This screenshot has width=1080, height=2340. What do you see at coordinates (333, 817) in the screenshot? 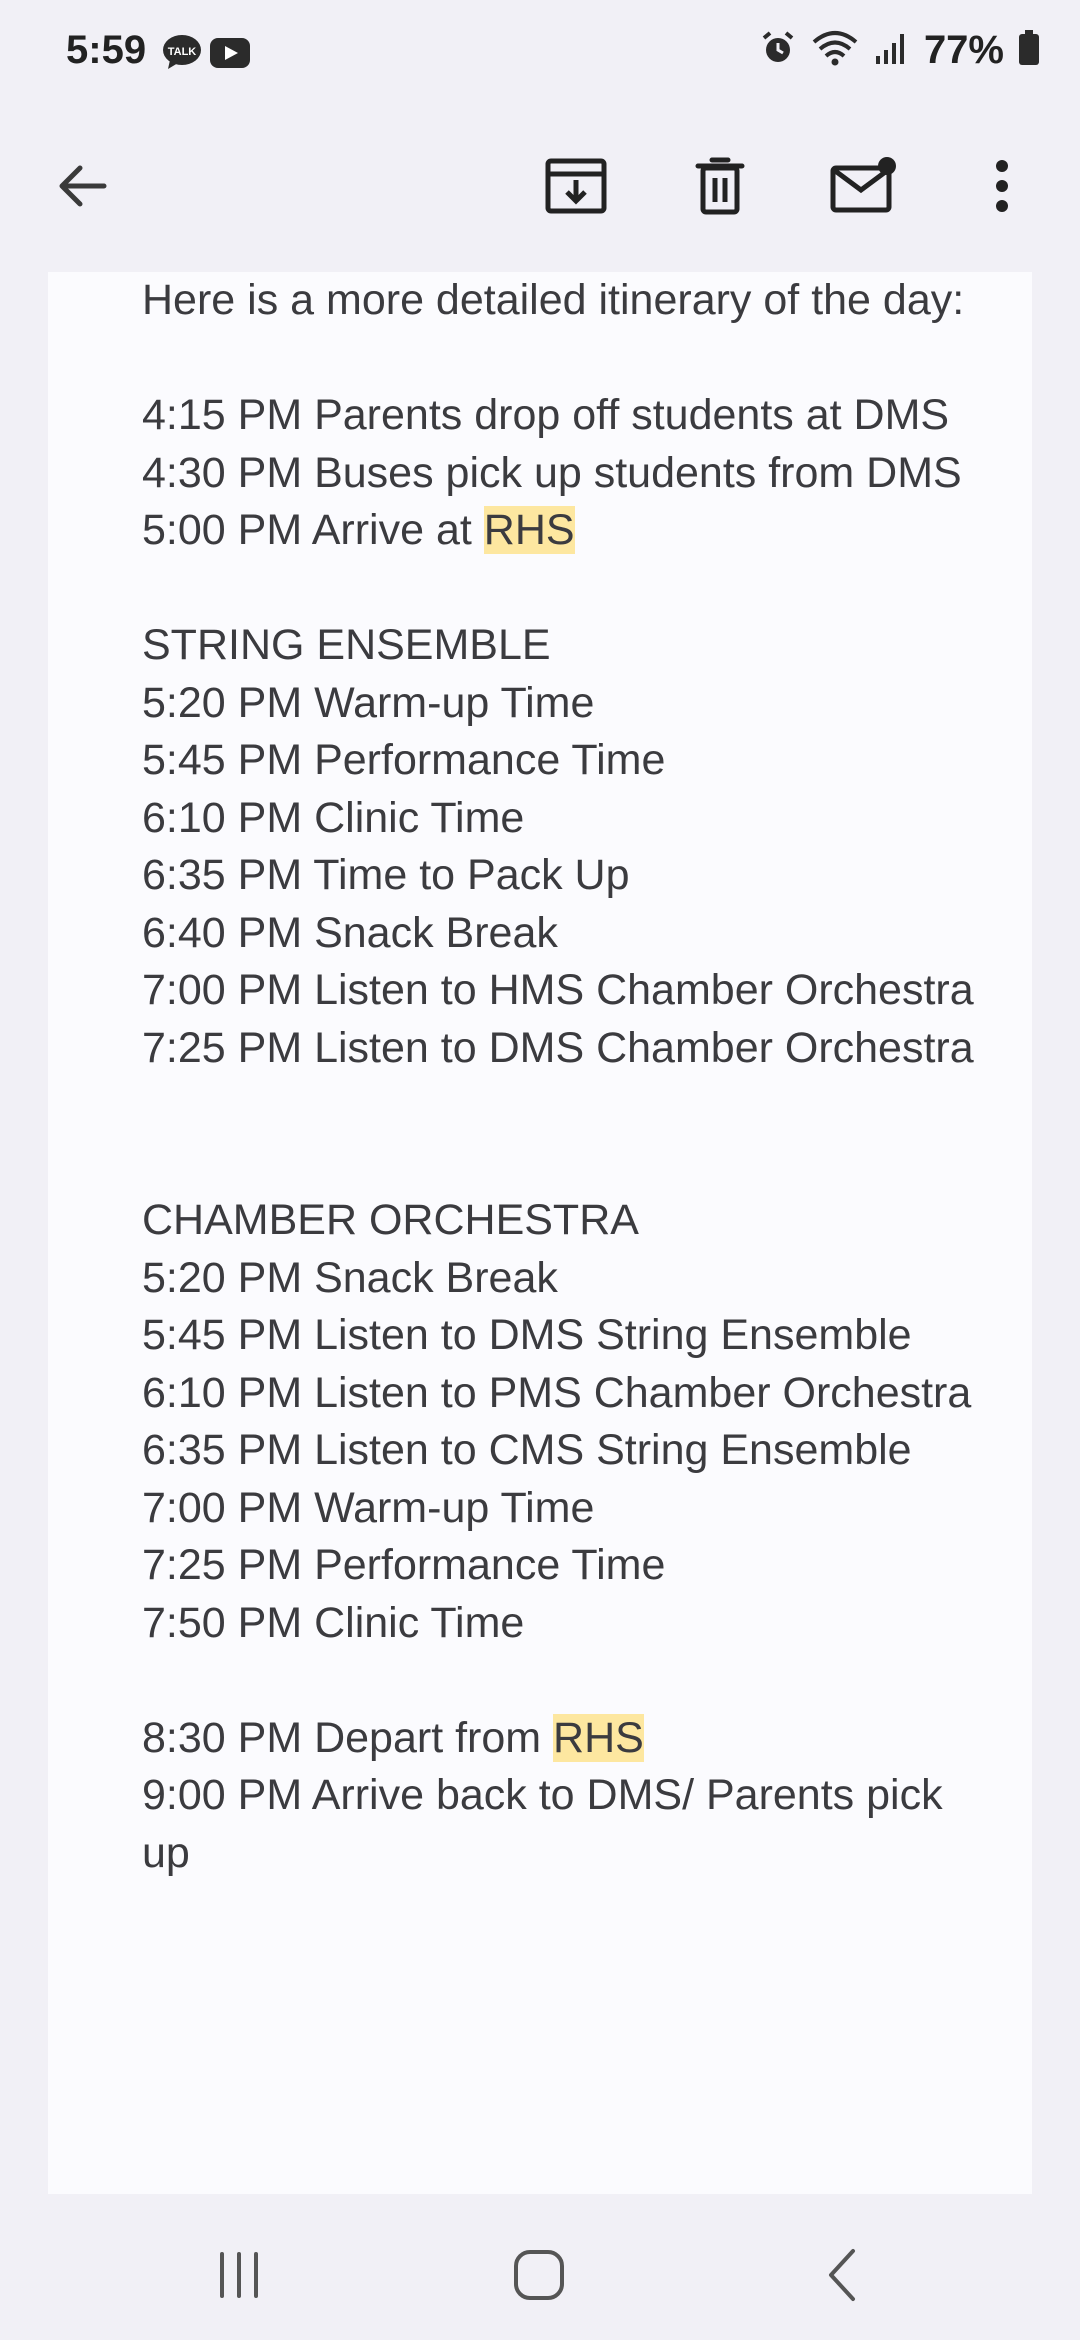
I see `itinerary-line: 6:10 PM Clinic Time` at bounding box center [333, 817].